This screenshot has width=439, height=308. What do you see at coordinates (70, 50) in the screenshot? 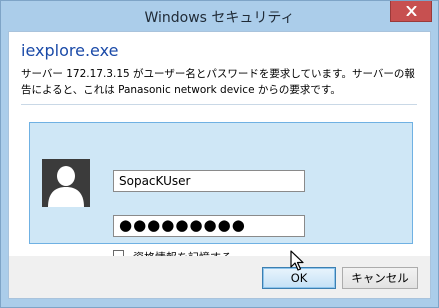
I see `app-name: iexplore.exe` at bounding box center [70, 50].